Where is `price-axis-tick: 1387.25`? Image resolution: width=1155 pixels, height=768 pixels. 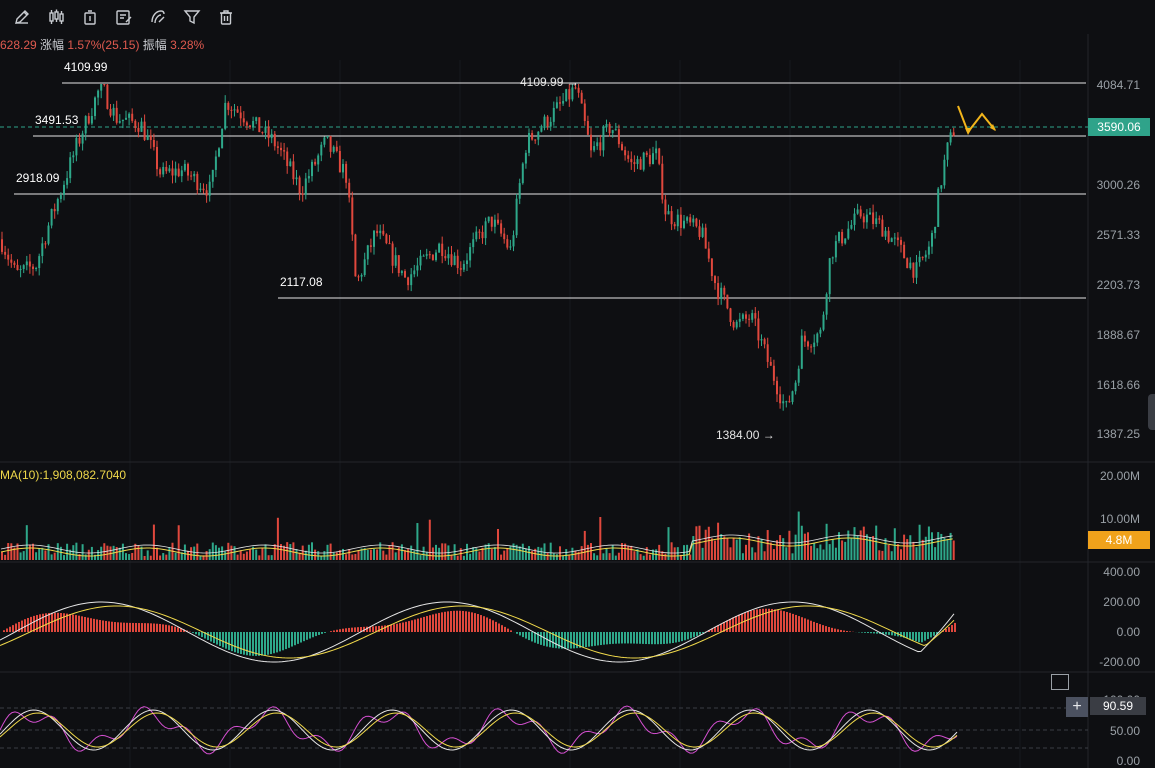 price-axis-tick: 1387.25 is located at coordinates (1119, 434).